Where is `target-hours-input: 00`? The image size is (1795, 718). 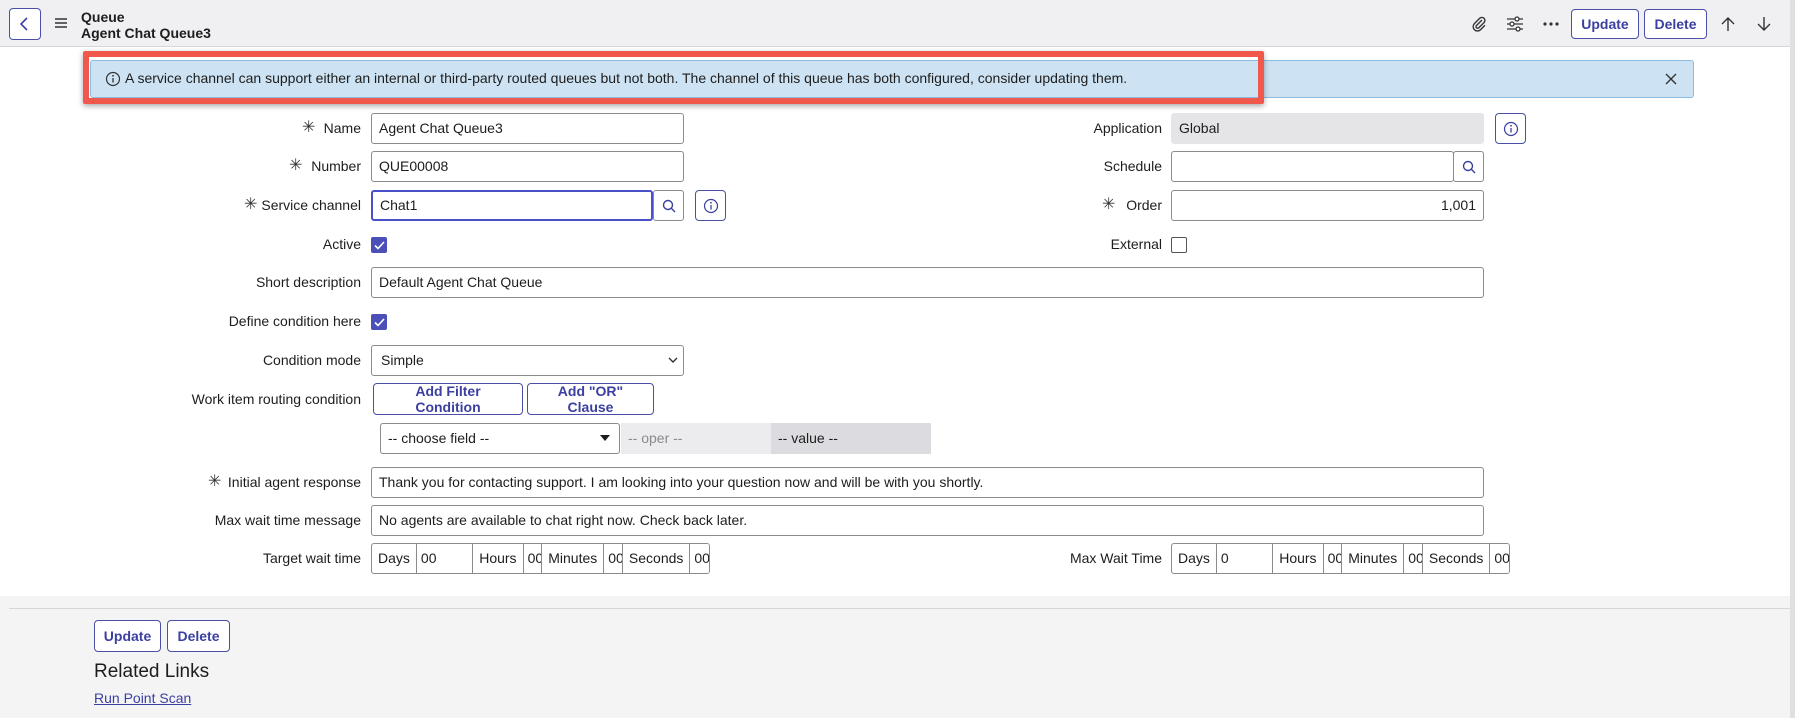 target-hours-input: 00 is located at coordinates (532, 558).